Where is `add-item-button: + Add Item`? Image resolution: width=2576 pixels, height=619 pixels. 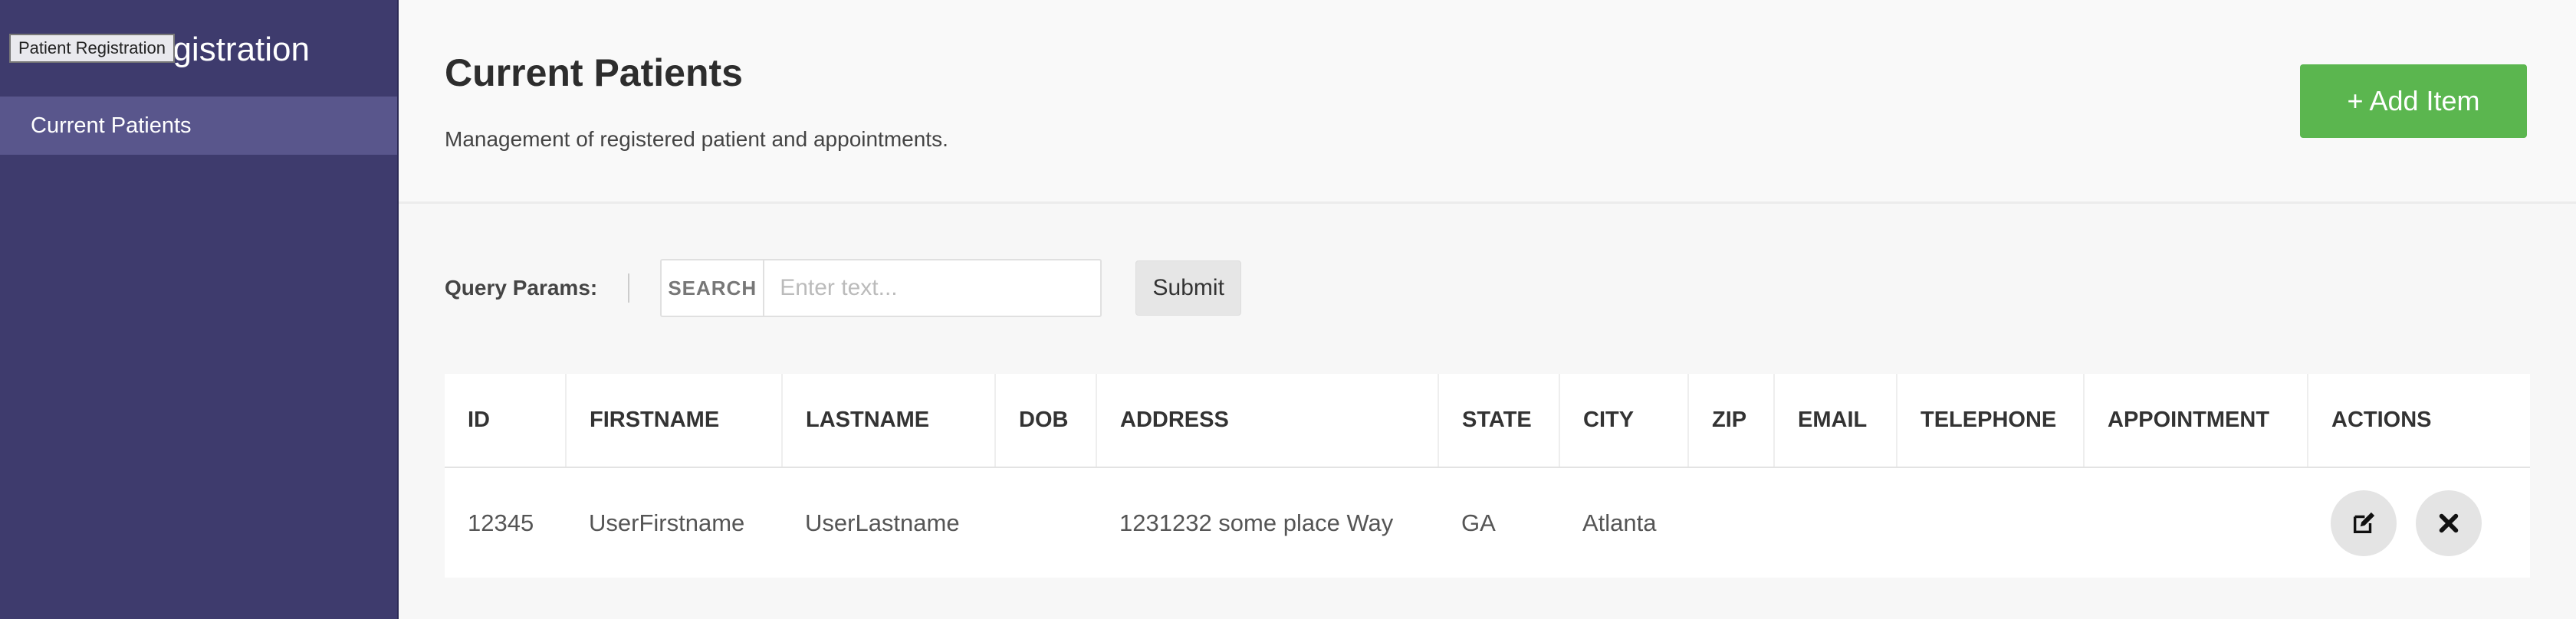
add-item-button: + Add Item is located at coordinates (2413, 101).